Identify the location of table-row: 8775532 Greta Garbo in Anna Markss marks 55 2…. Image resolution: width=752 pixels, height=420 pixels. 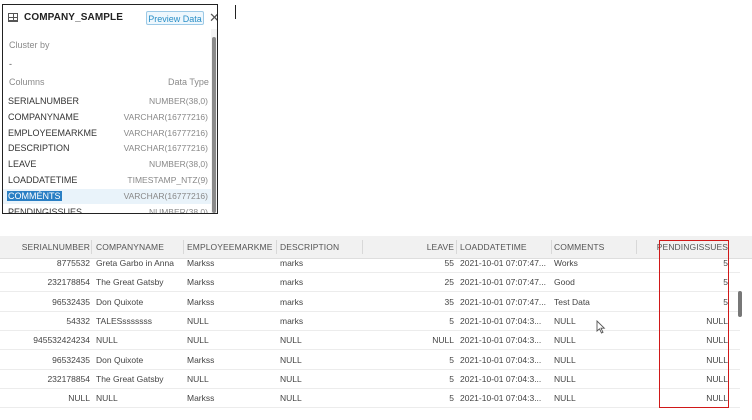
(370, 263).